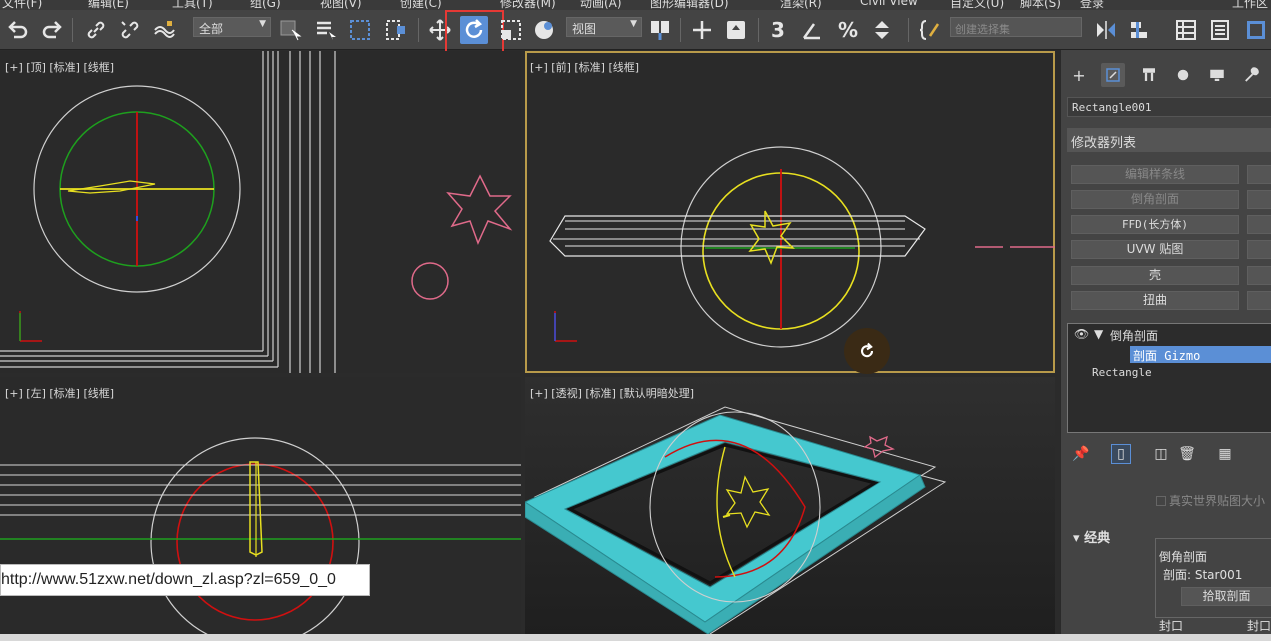 The image size is (1271, 641). Describe the element at coordinates (848, 30) in the screenshot. I see `percent-snap-icon: %` at that location.